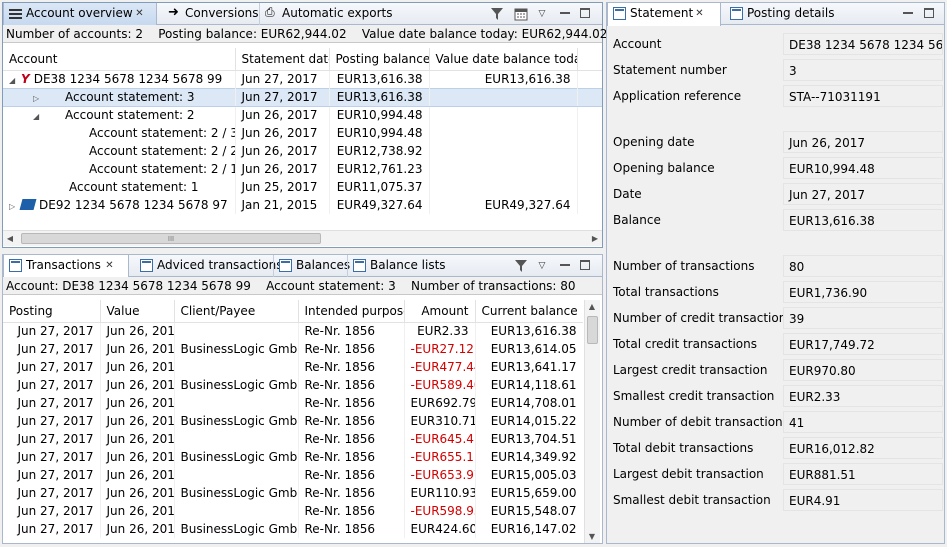 The width and height of the screenshot is (947, 547). What do you see at coordinates (379, 187) in the screenshot?
I see `posting-balance: EUR11,075.37` at bounding box center [379, 187].